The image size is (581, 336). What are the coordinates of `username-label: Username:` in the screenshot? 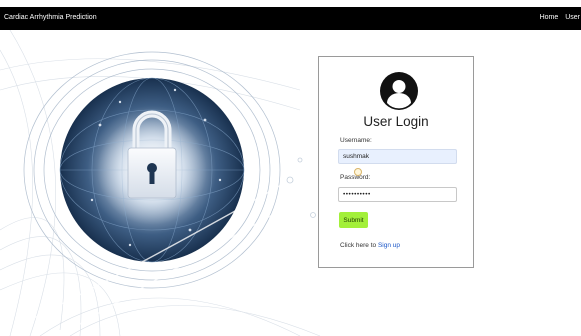 It's located at (356, 140).